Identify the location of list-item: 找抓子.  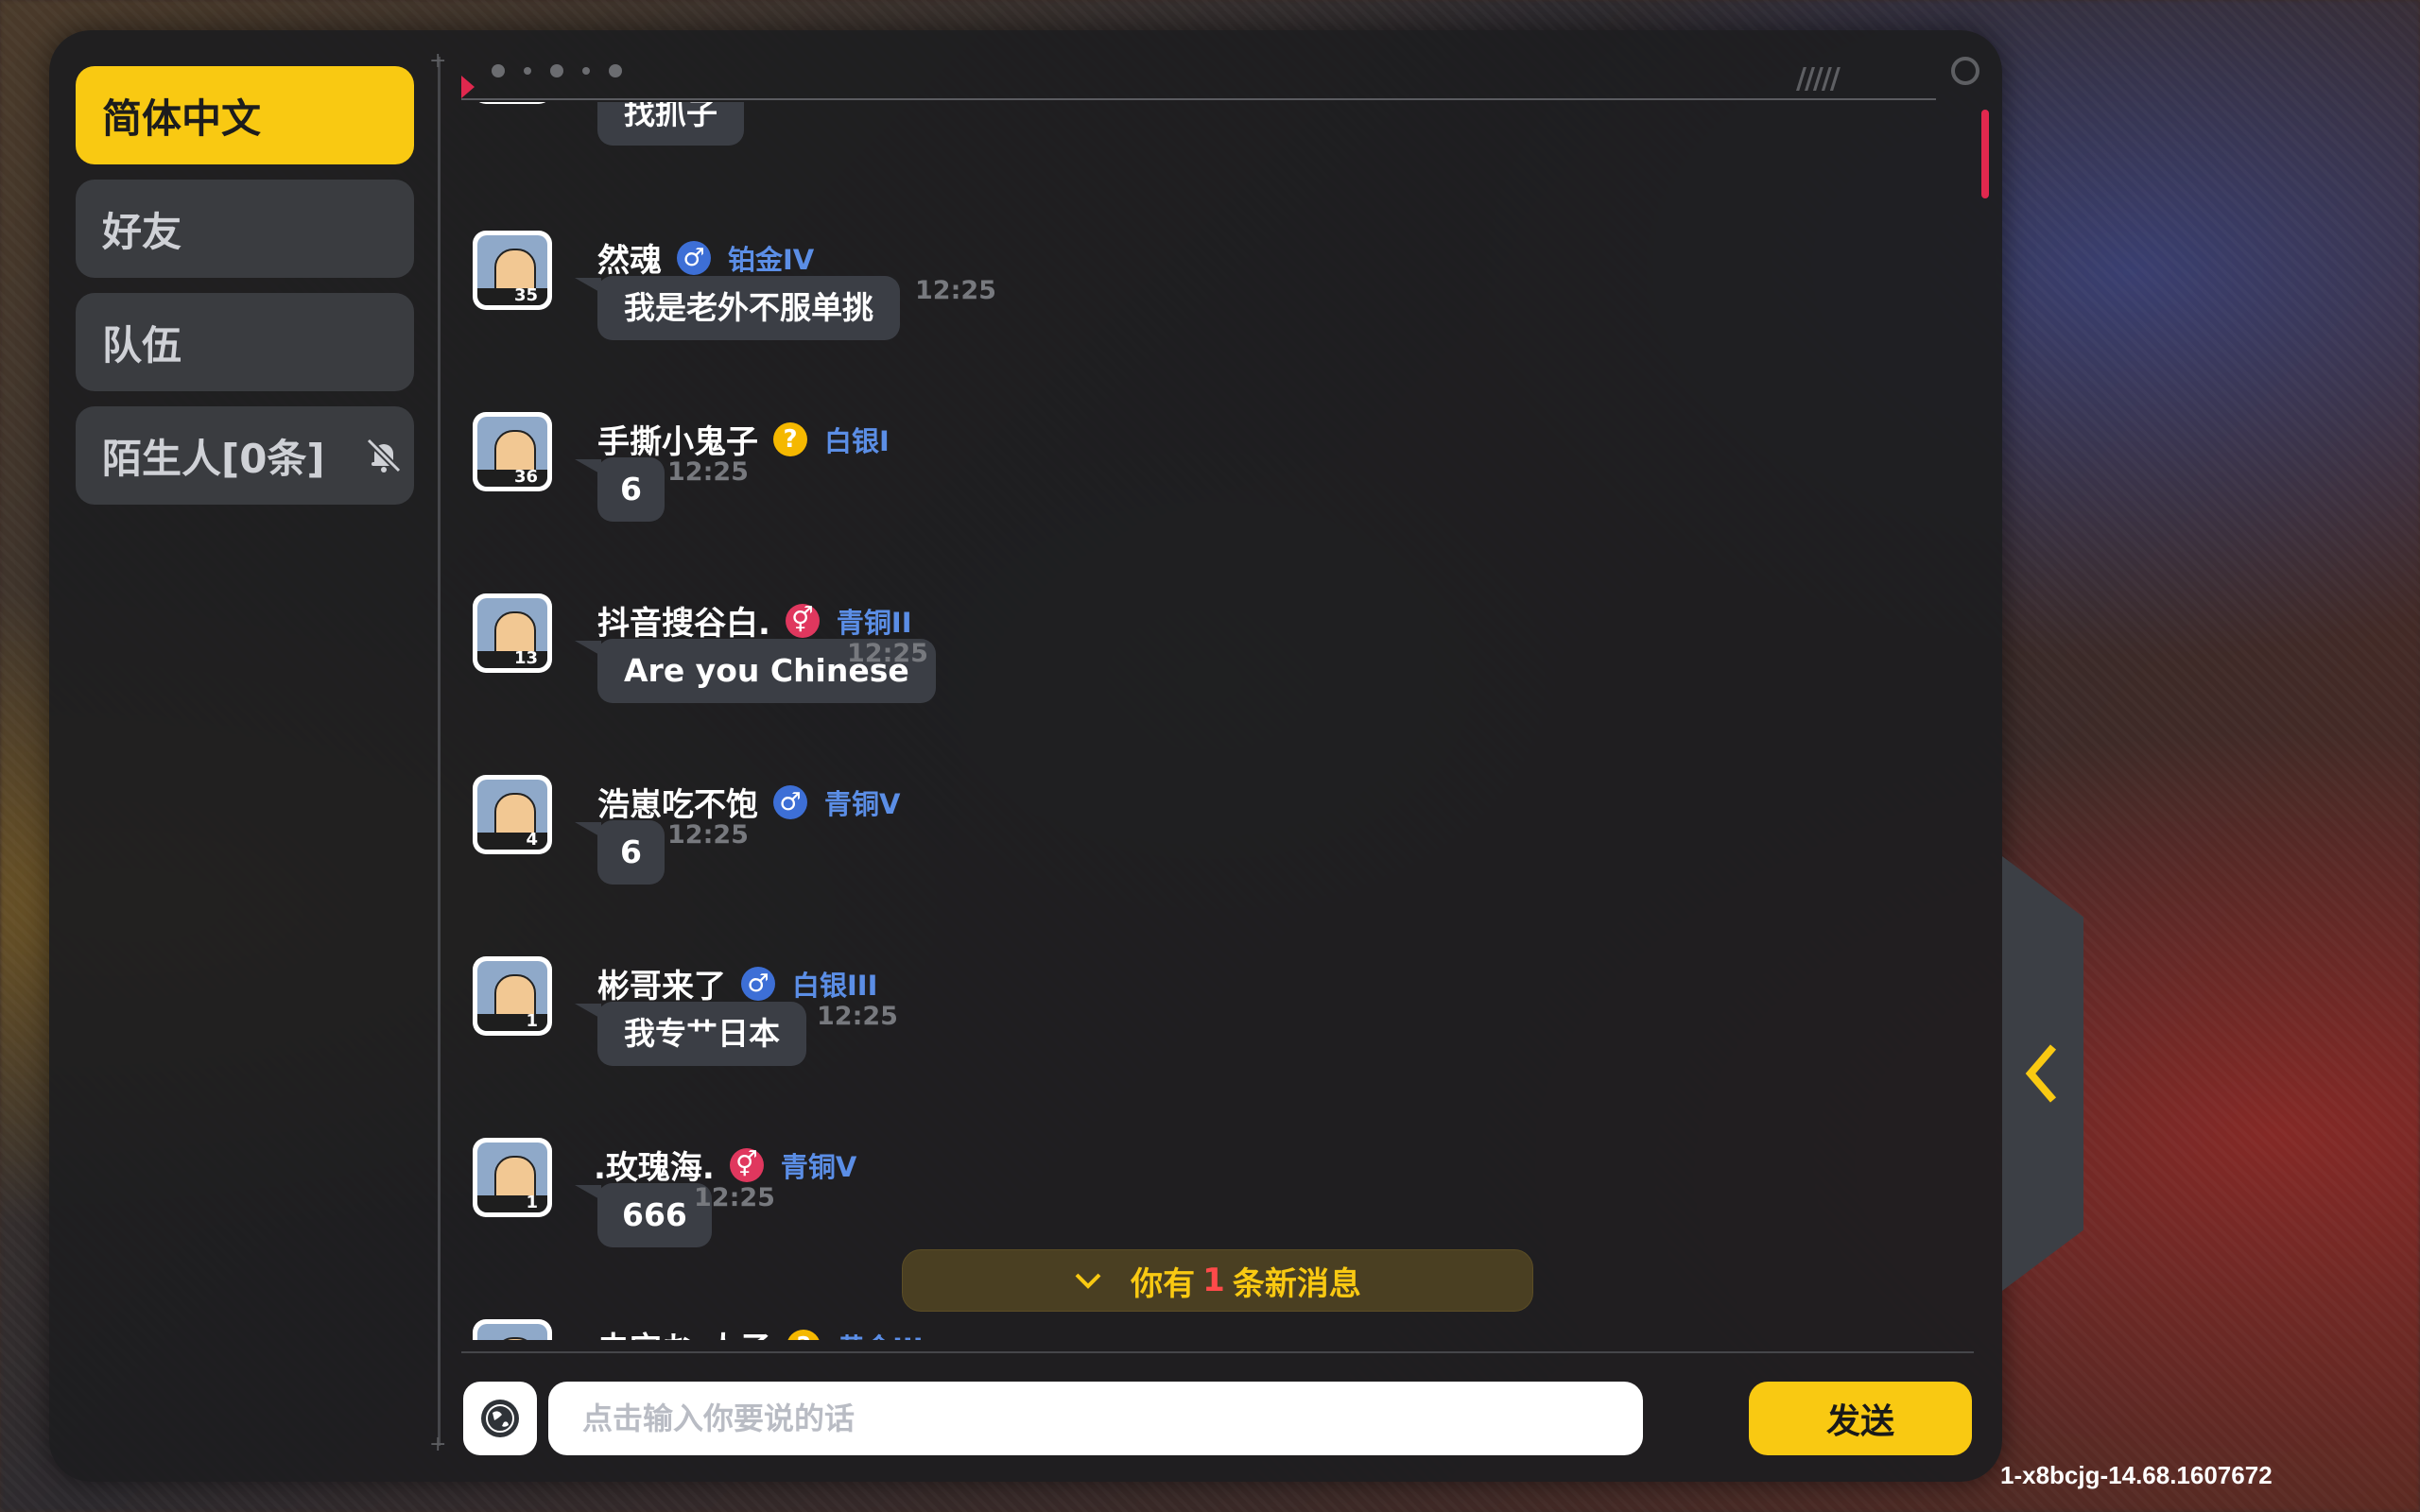
(1030, 124).